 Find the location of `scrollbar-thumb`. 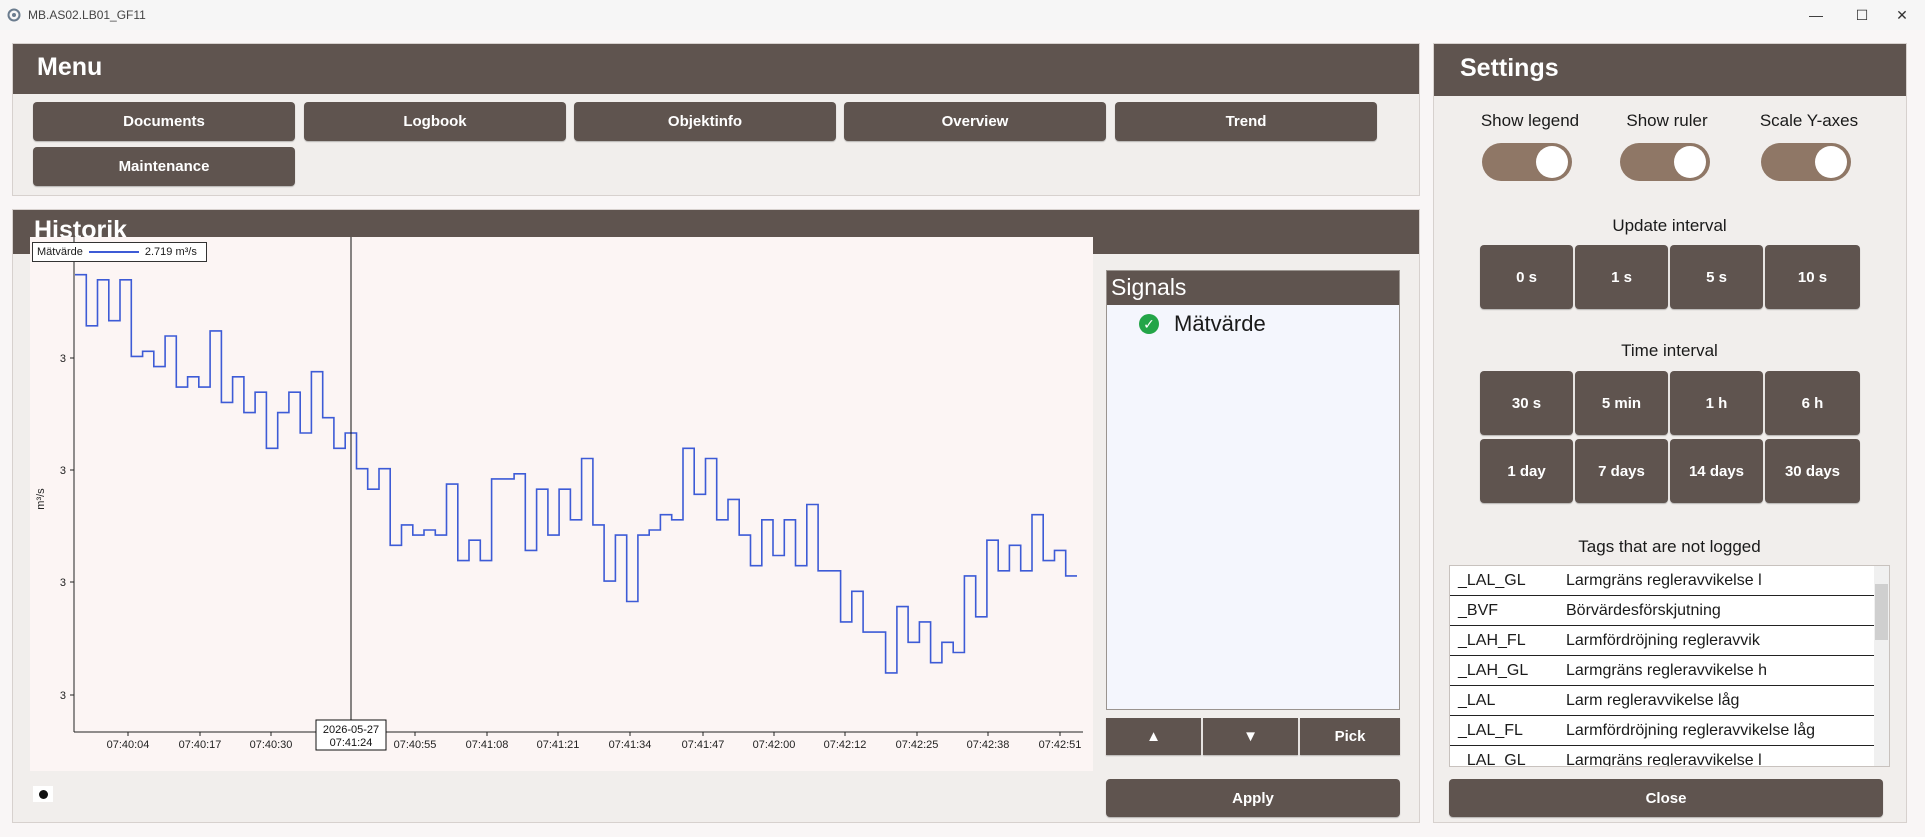

scrollbar-thumb is located at coordinates (1881, 612).